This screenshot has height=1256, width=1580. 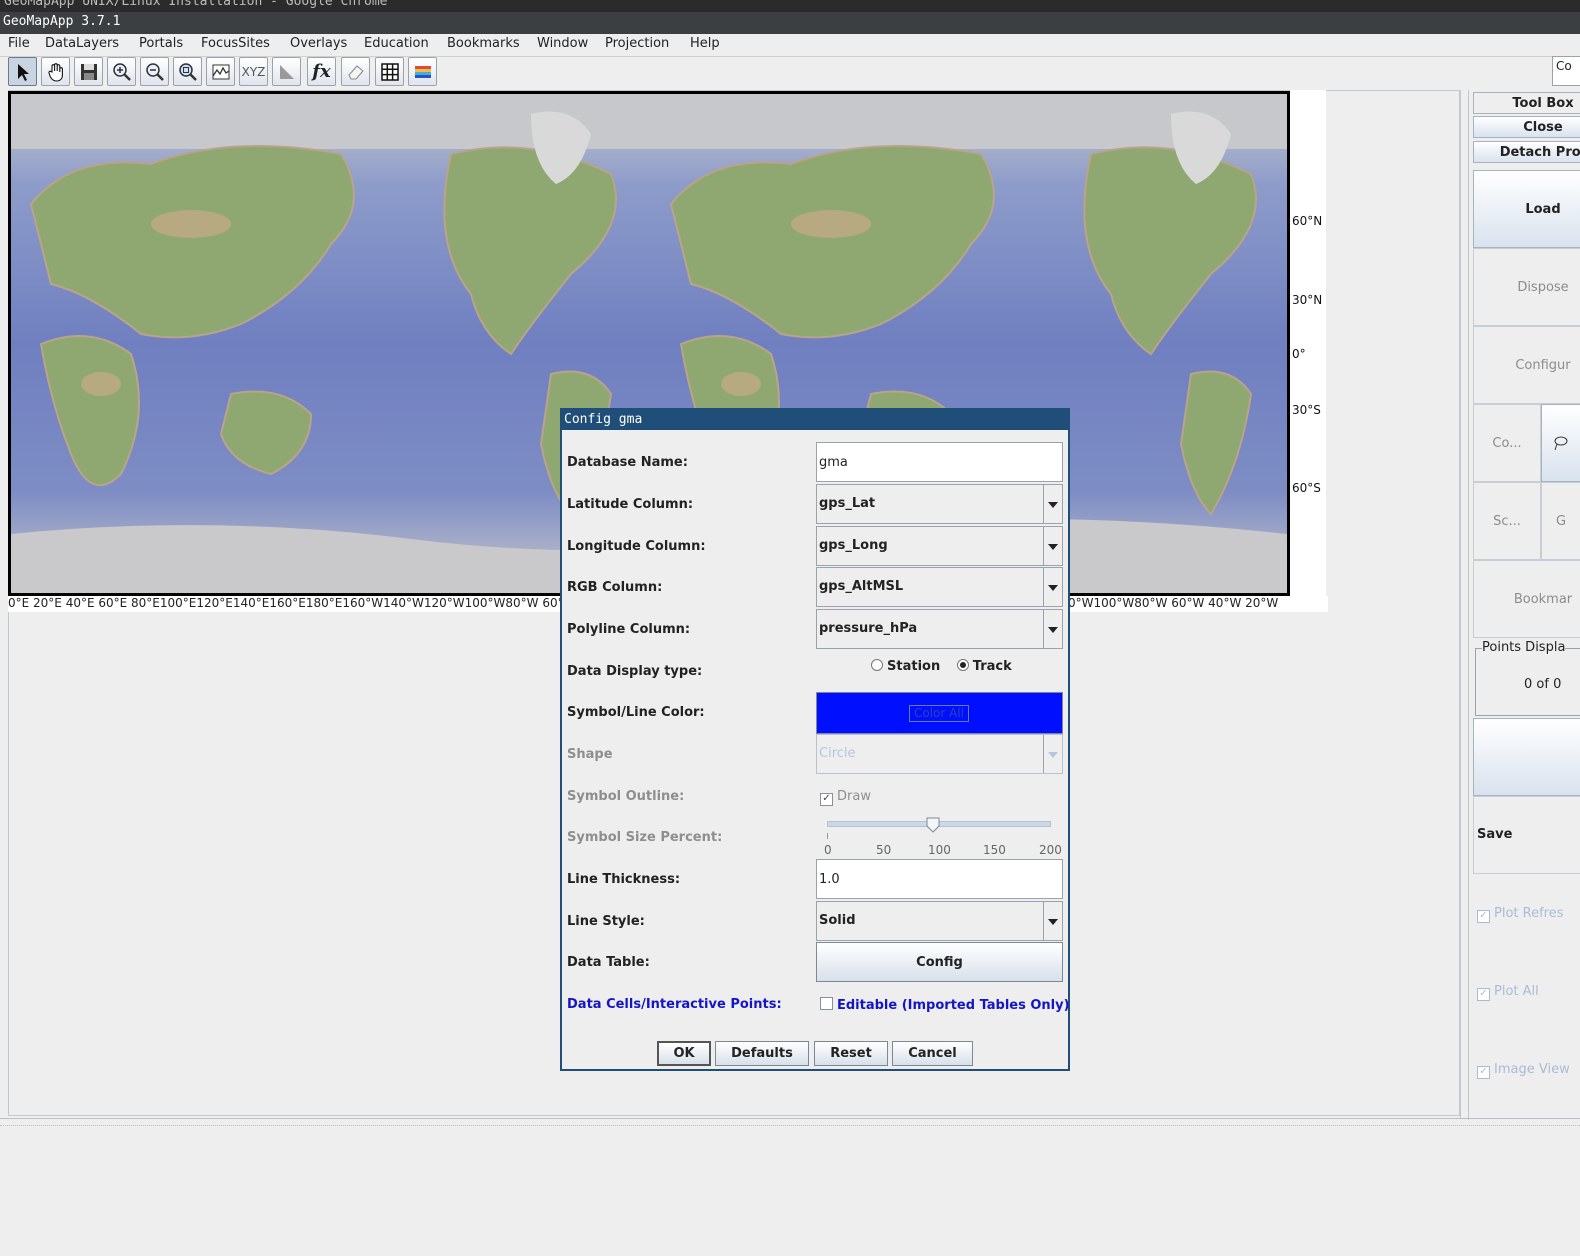 I want to click on menu-file: File, so click(x=19, y=43).